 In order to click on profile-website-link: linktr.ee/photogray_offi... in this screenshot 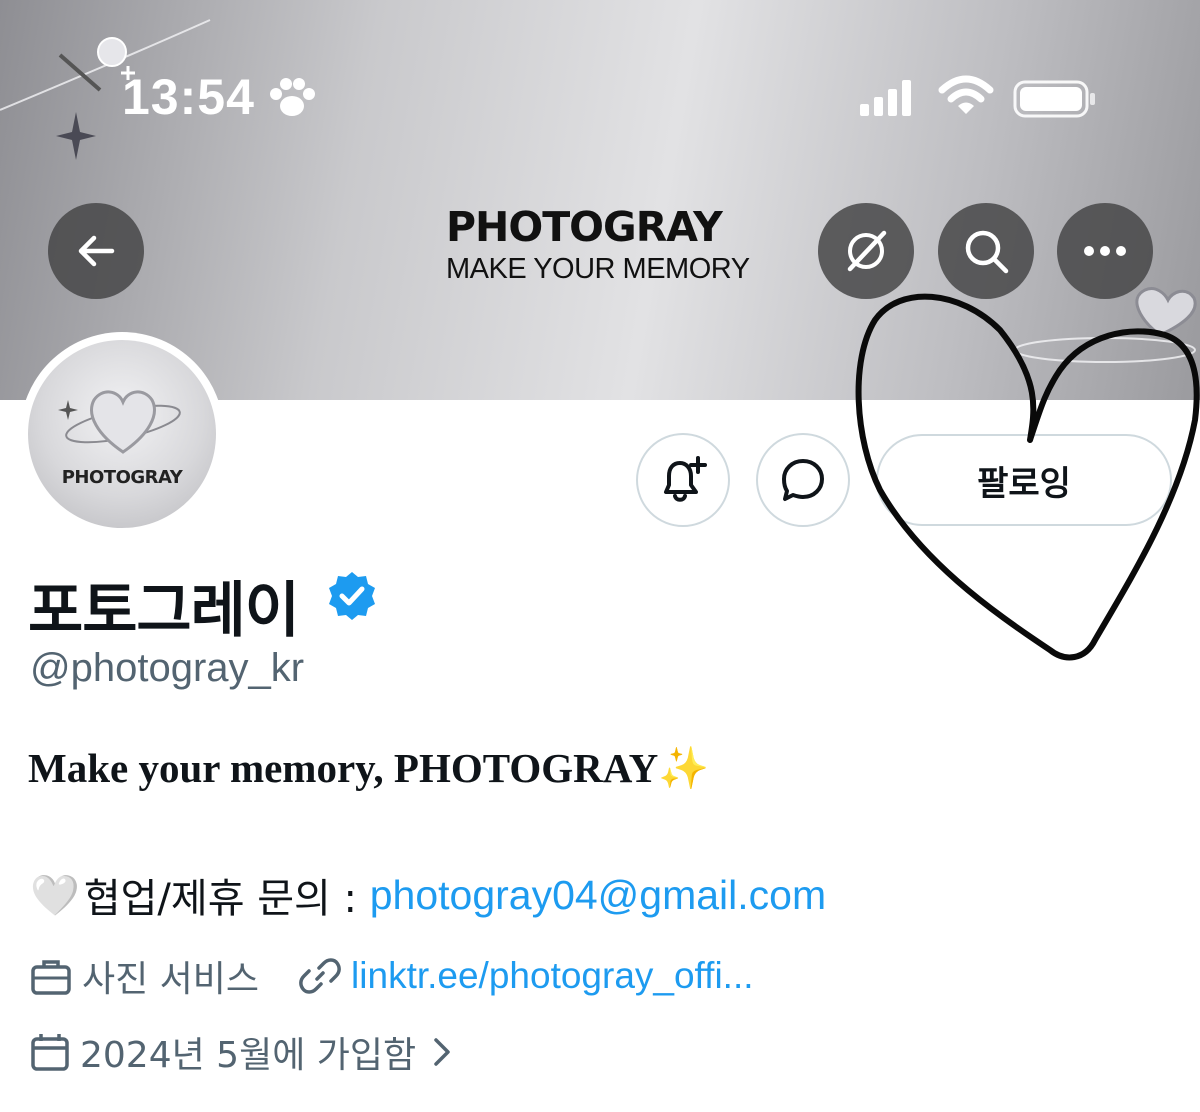, I will do `click(552, 976)`.